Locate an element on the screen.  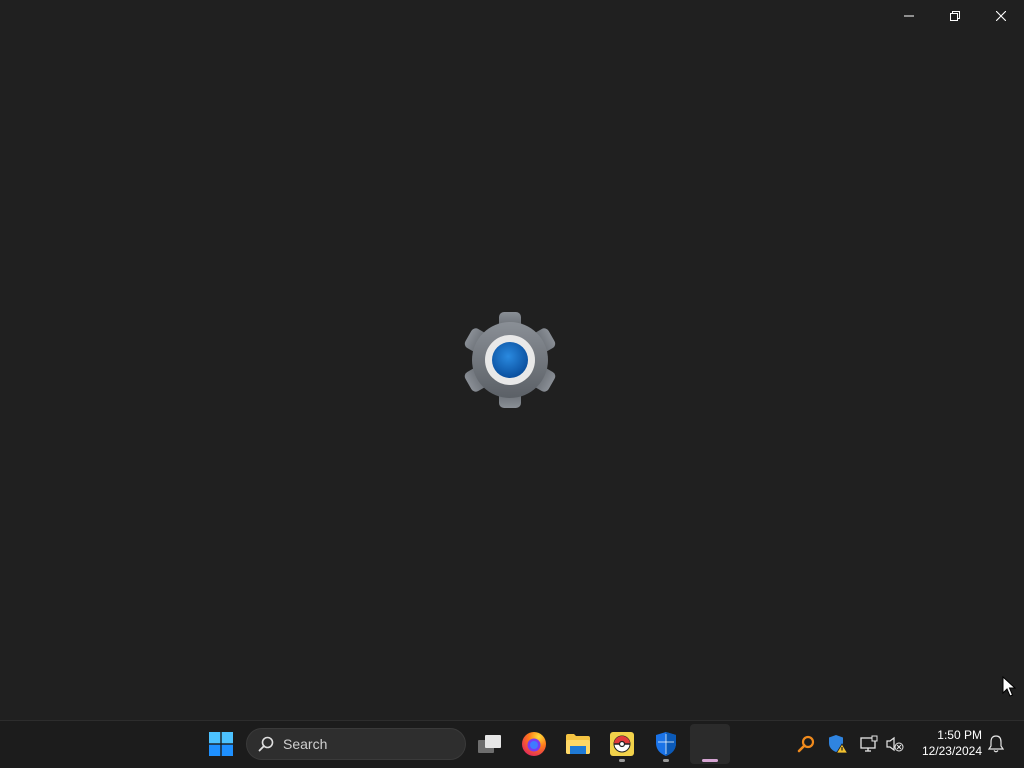
file-explorer-button is located at coordinates (578, 744).